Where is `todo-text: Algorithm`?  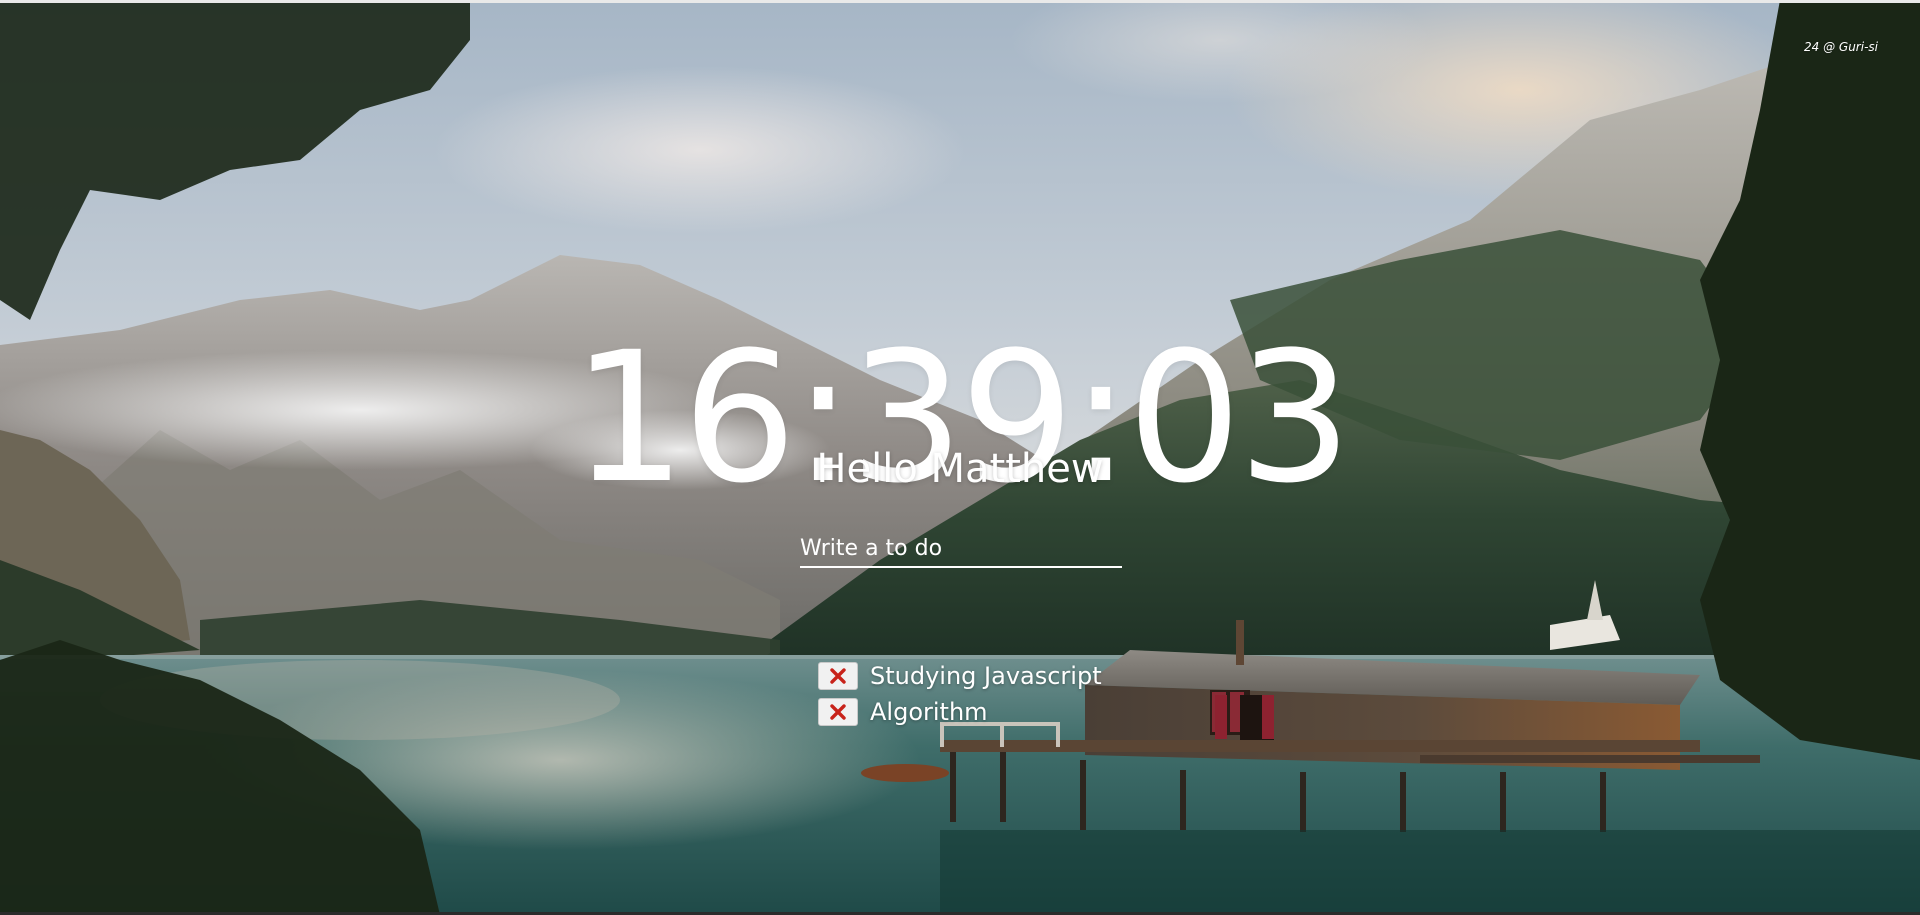
todo-text: Algorithm is located at coordinates (929, 712).